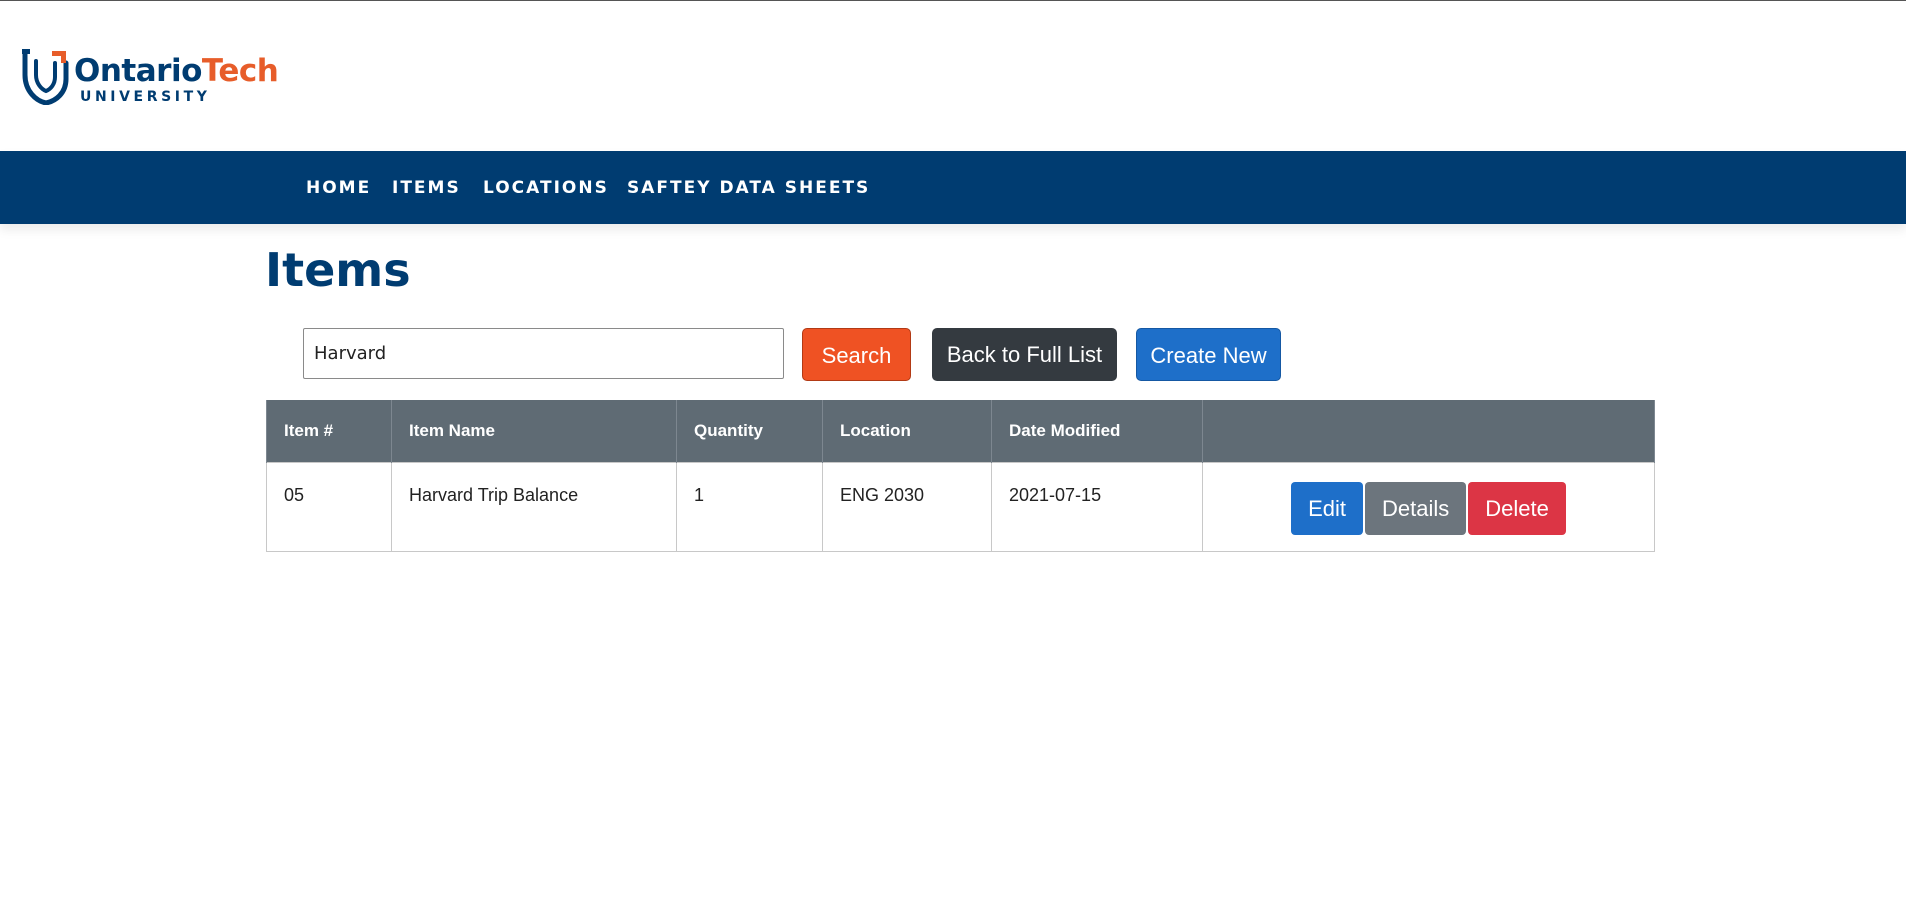  Describe the element at coordinates (138, 71) in the screenshot. I see `logo-wordmark-ontario: Ontario` at that location.